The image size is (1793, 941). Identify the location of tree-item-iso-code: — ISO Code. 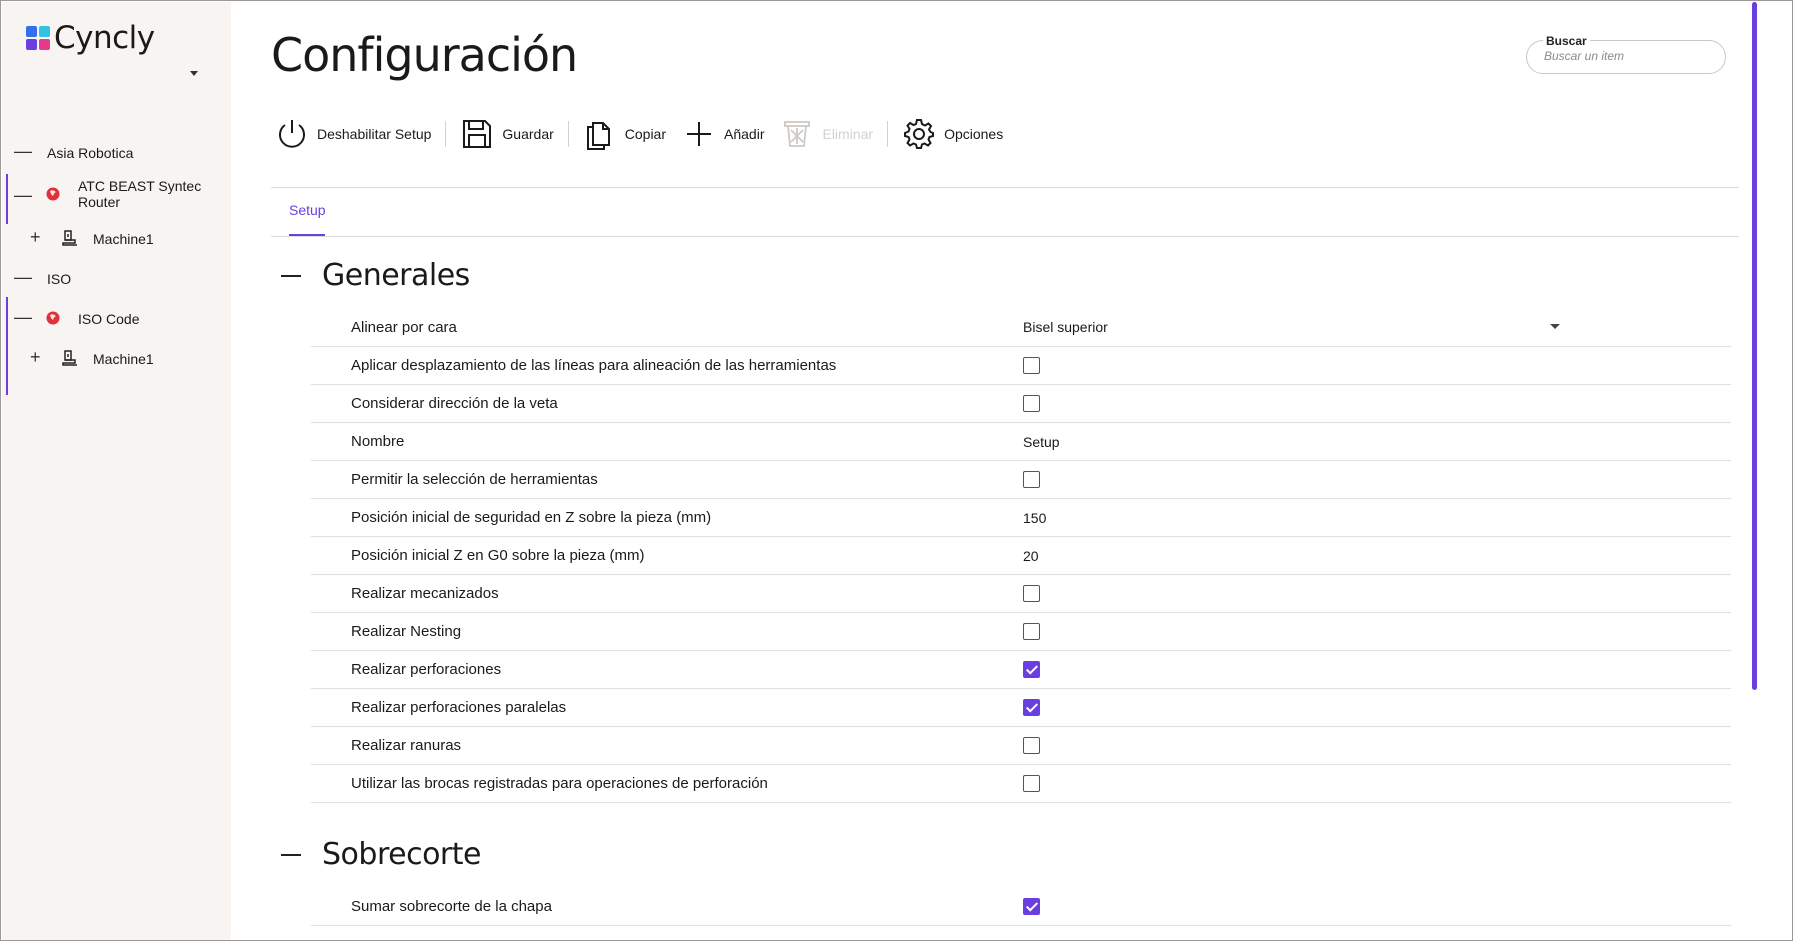
(116, 318).